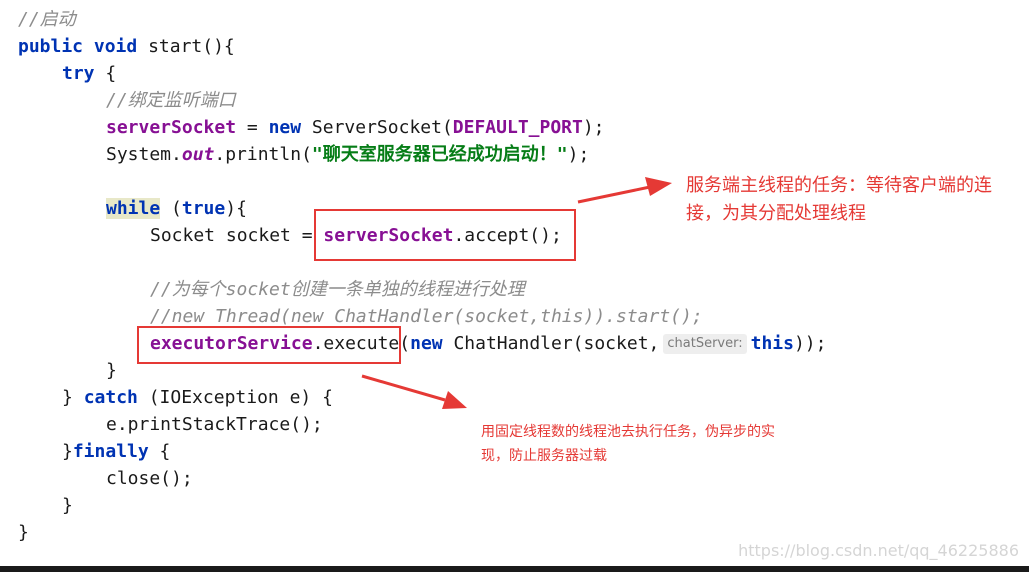 This screenshot has width=1029, height=572. Describe the element at coordinates (514, 569) in the screenshot. I see `bottom-border` at that location.